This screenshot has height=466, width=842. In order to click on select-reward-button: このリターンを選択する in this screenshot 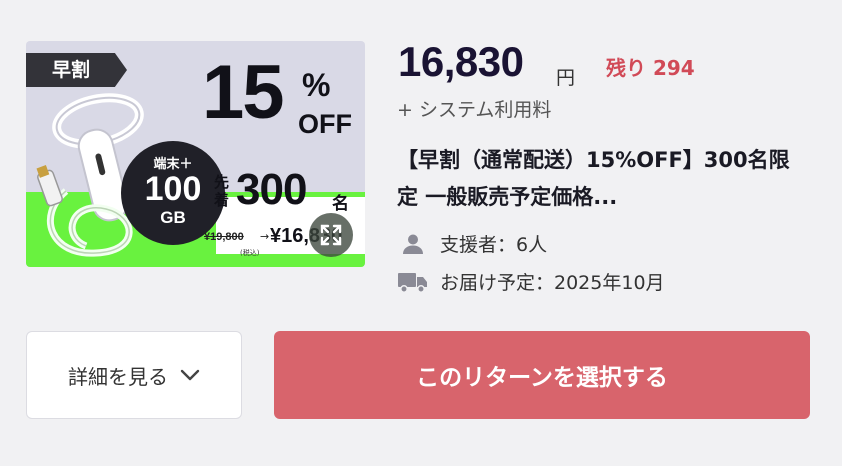, I will do `click(542, 375)`.